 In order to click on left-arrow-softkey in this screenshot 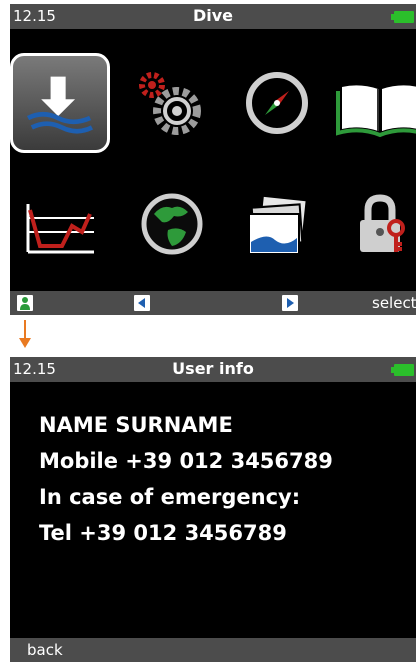, I will do `click(142, 303)`.